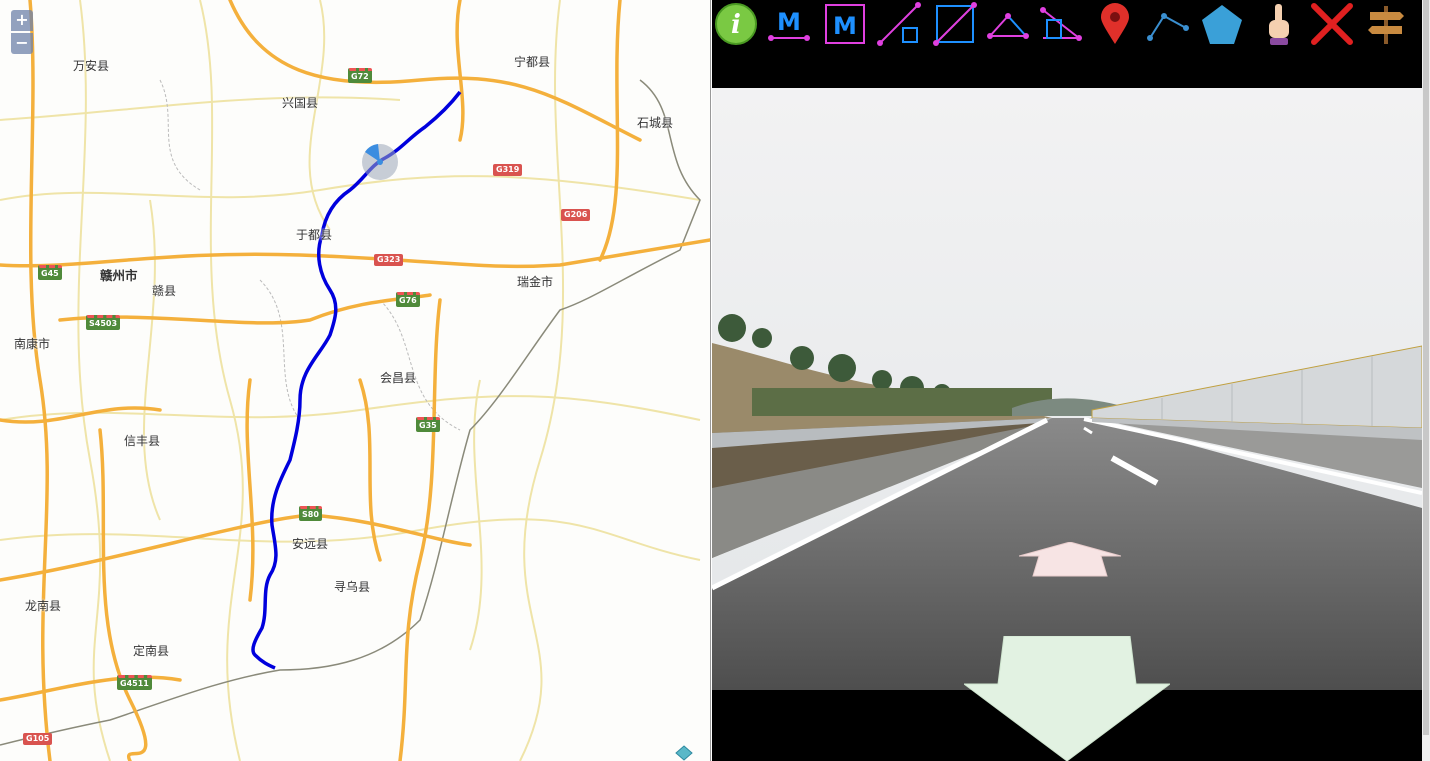 This screenshot has width=1430, height=761. I want to click on place-label: 于都县, so click(314, 235).